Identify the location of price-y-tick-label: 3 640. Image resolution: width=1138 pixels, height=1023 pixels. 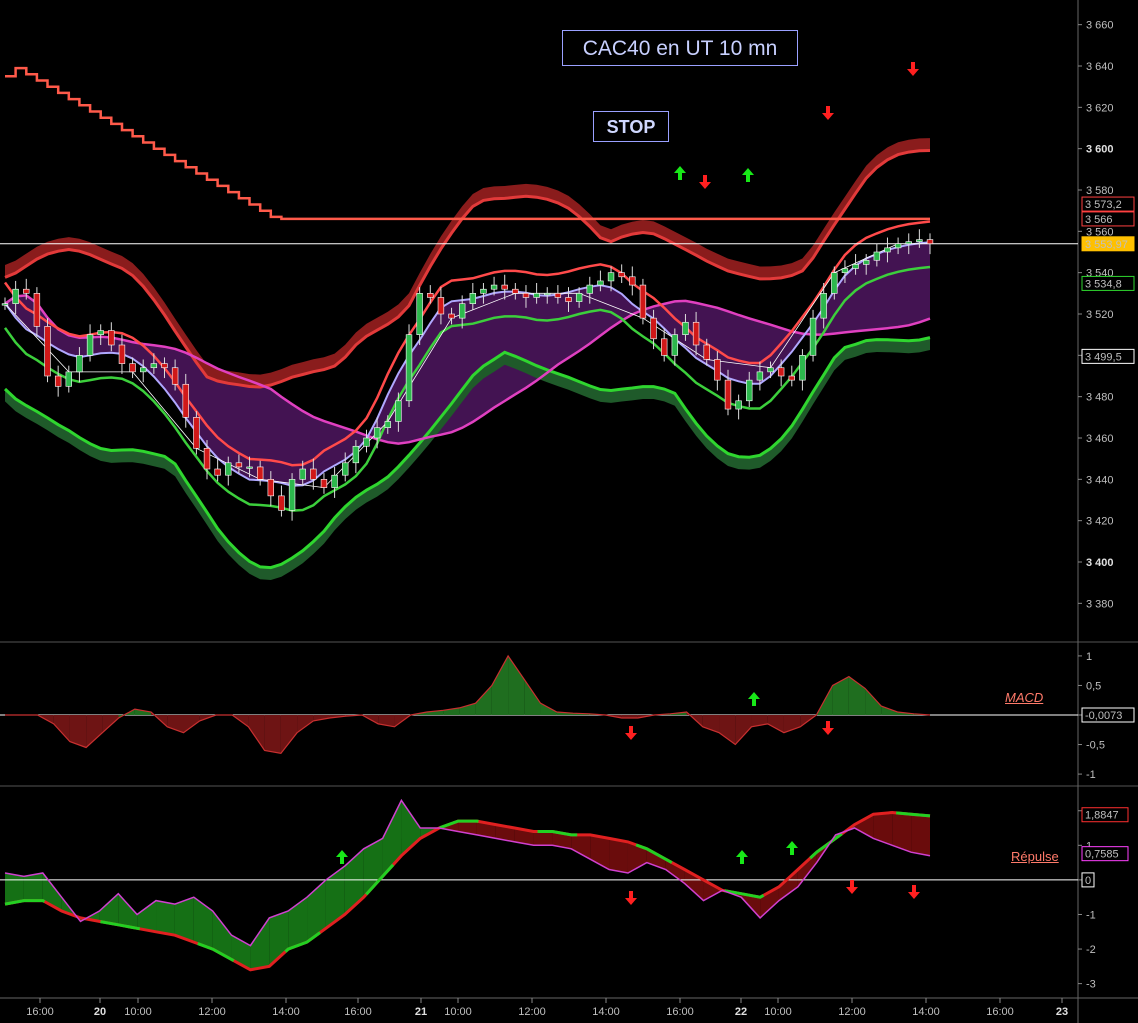
(1100, 67).